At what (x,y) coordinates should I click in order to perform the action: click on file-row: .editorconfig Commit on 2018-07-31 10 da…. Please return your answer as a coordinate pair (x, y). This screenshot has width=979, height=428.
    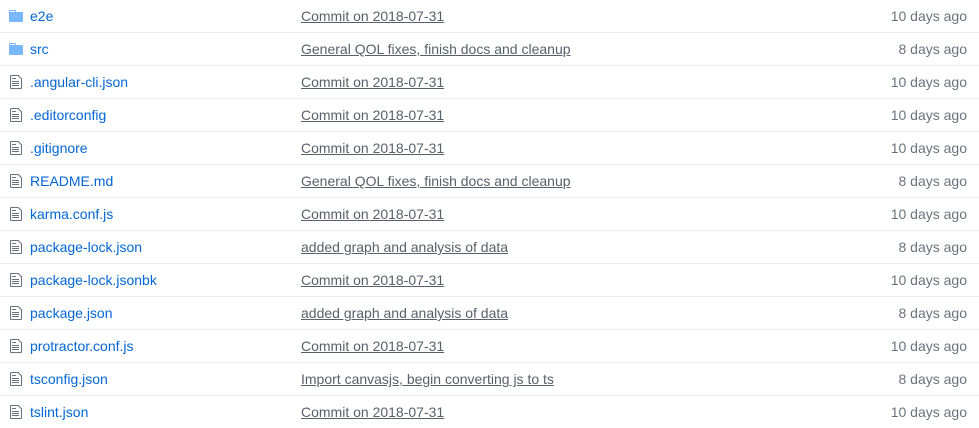
    Looking at the image, I should click on (489, 115).